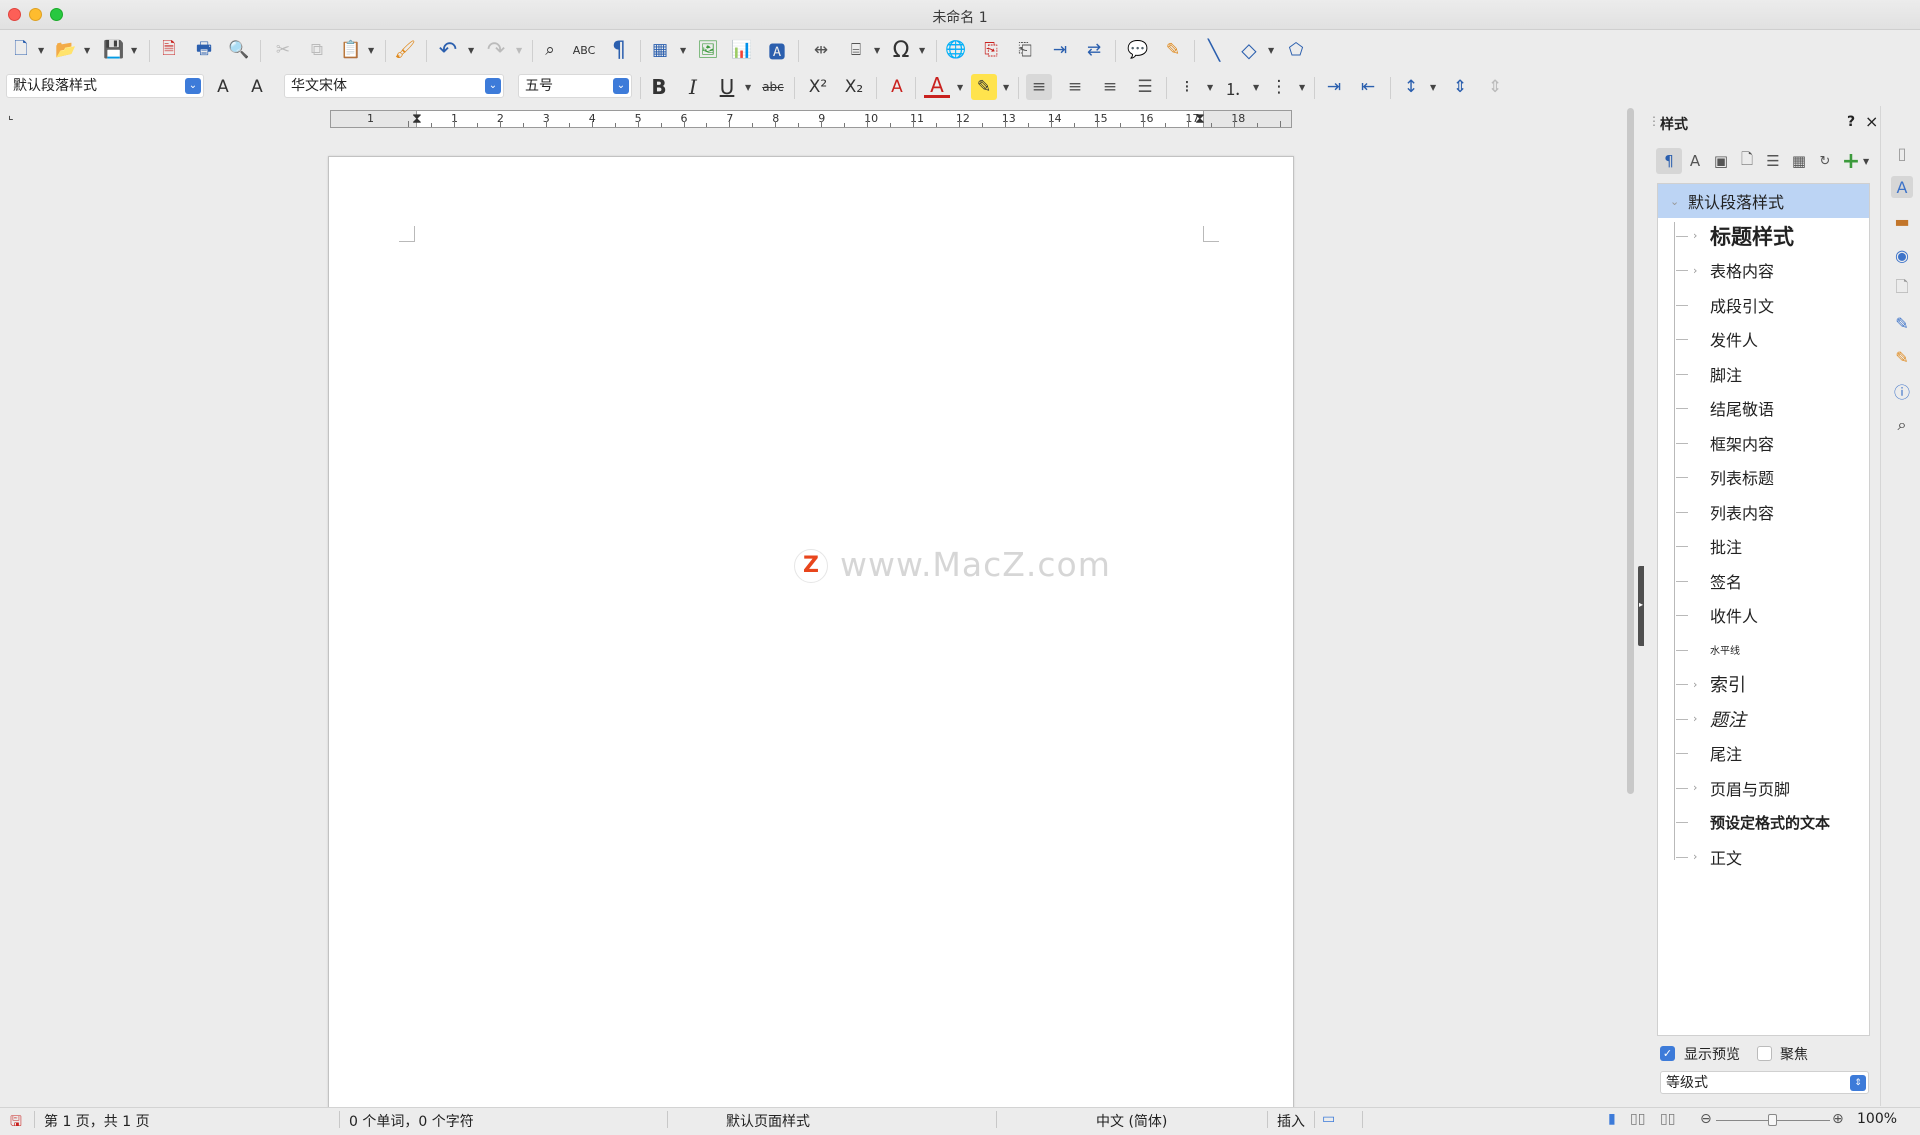 This screenshot has width=1920, height=1135. What do you see at coordinates (496, 50) in the screenshot?
I see `redo-icon: ↷` at bounding box center [496, 50].